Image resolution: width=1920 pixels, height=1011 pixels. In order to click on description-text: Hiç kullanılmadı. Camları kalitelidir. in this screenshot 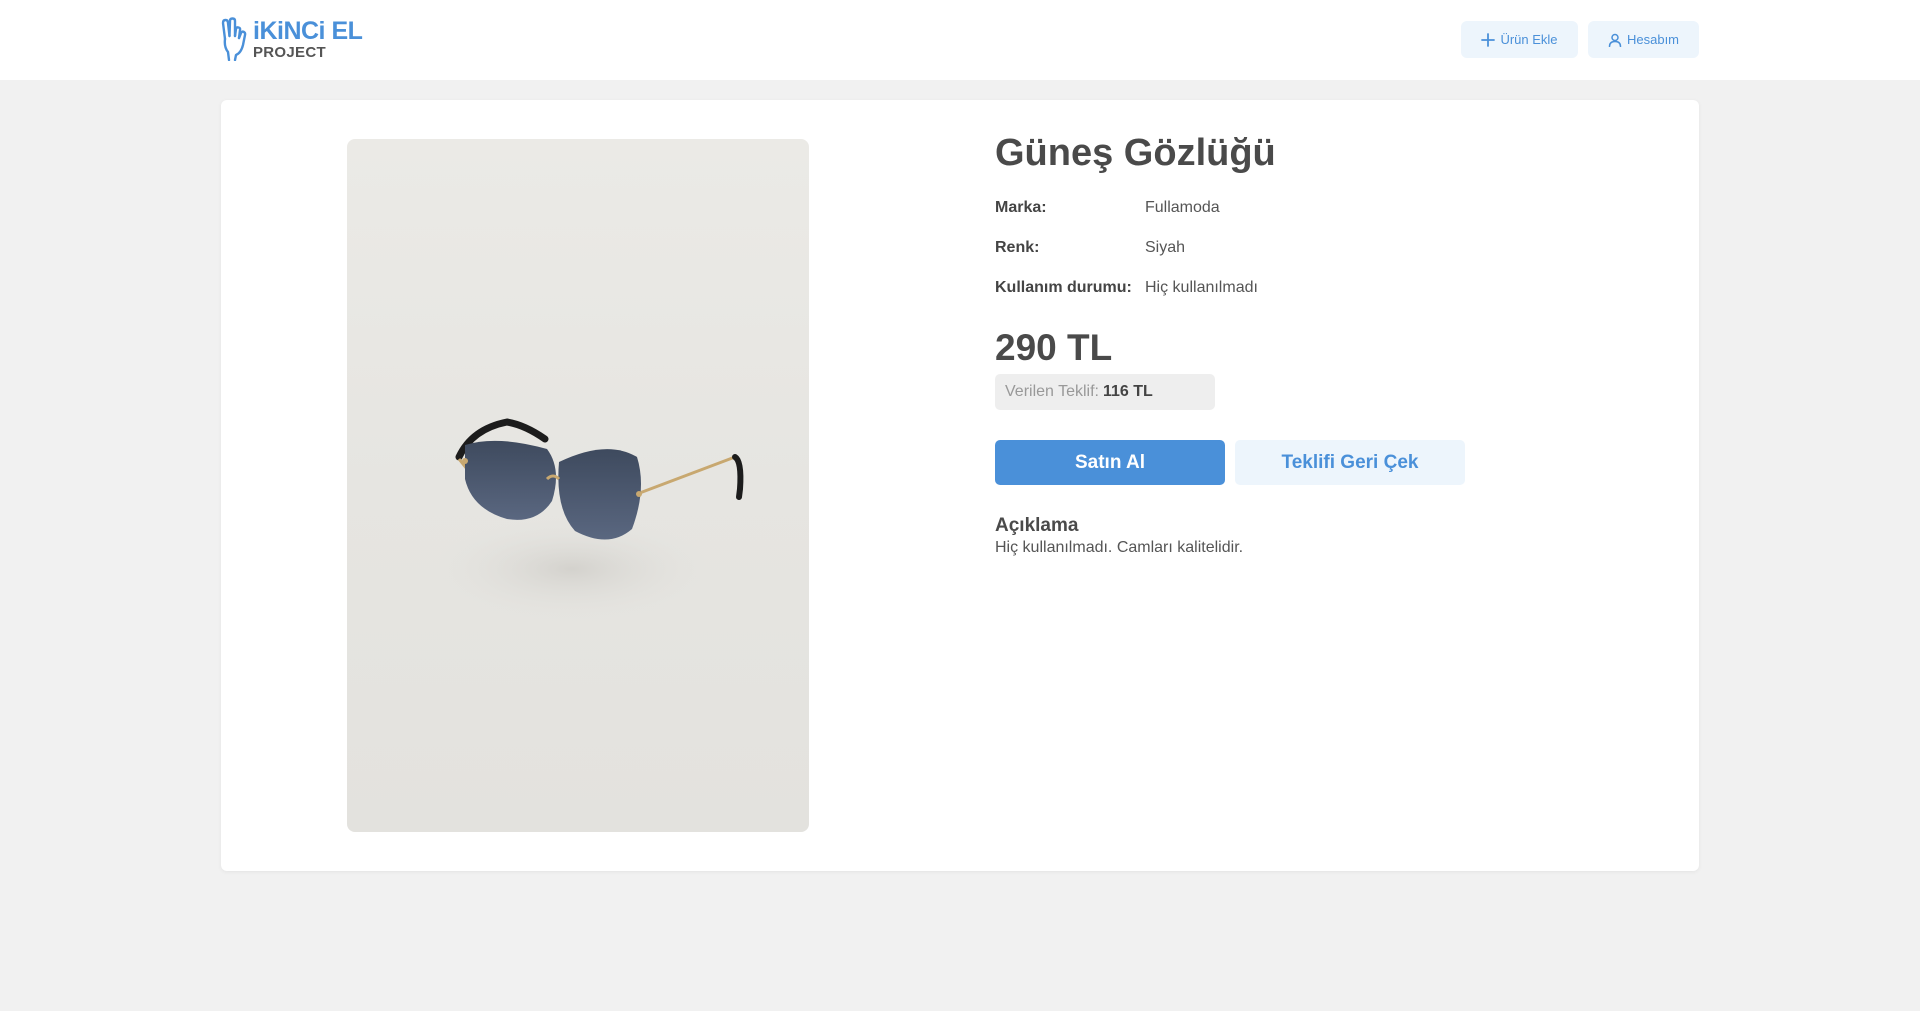, I will do `click(1119, 547)`.